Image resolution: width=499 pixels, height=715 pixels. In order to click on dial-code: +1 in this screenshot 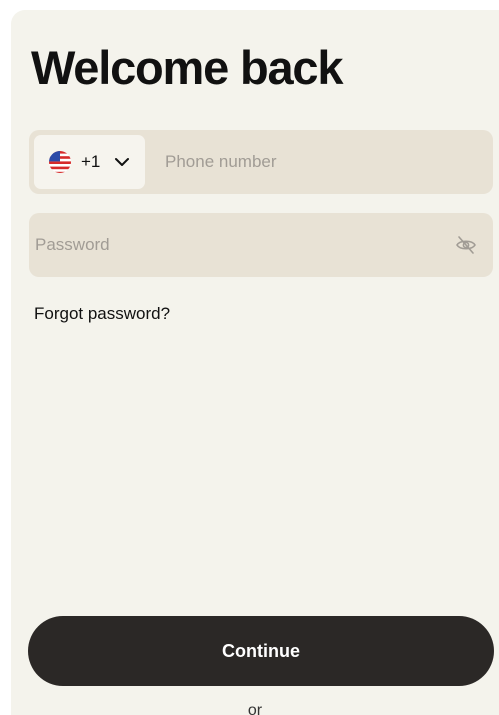, I will do `click(91, 161)`.